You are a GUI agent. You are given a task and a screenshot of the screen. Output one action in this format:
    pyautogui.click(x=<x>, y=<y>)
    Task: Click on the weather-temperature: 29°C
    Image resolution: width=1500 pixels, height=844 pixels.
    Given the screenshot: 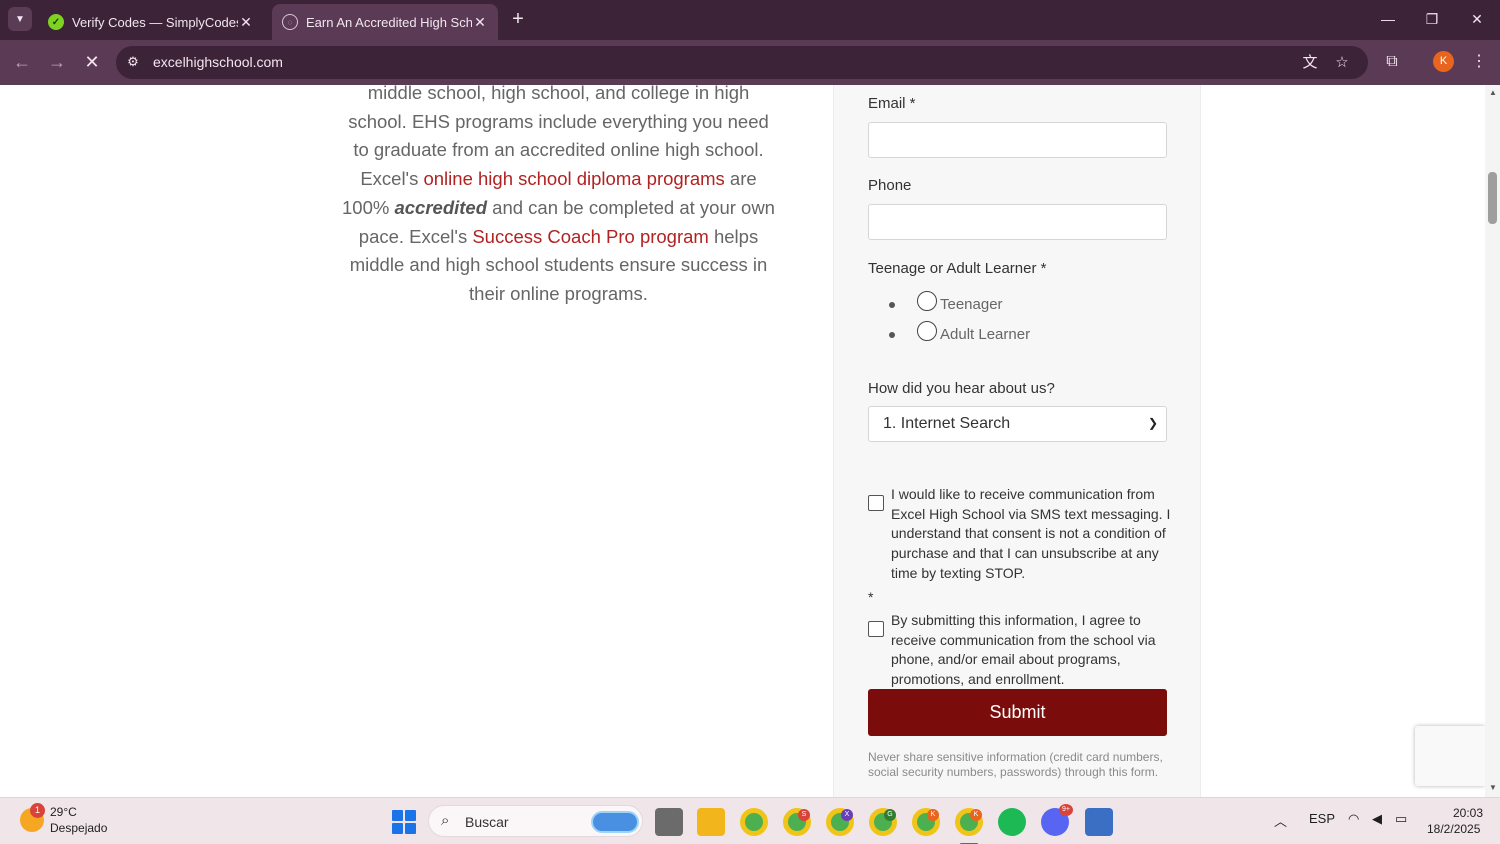 What is the action you would take?
    pyautogui.click(x=63, y=812)
    